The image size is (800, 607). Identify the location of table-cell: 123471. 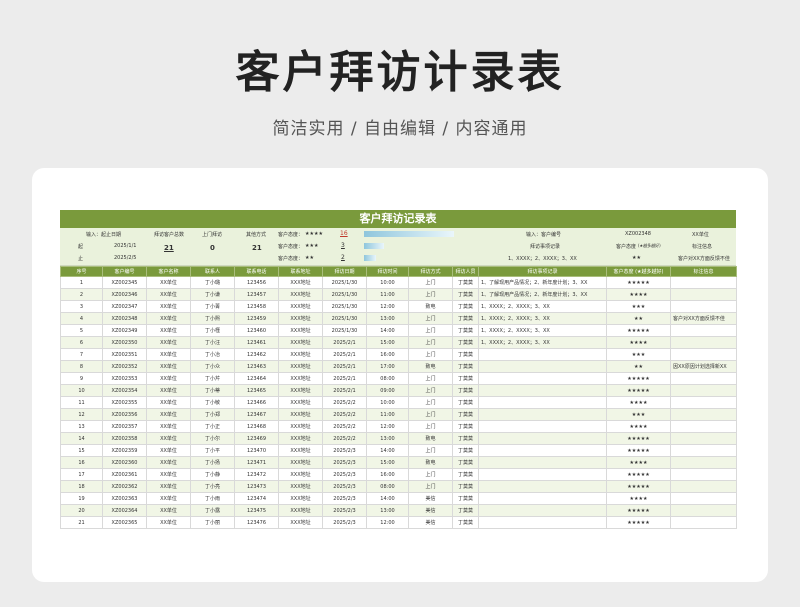
(256, 462).